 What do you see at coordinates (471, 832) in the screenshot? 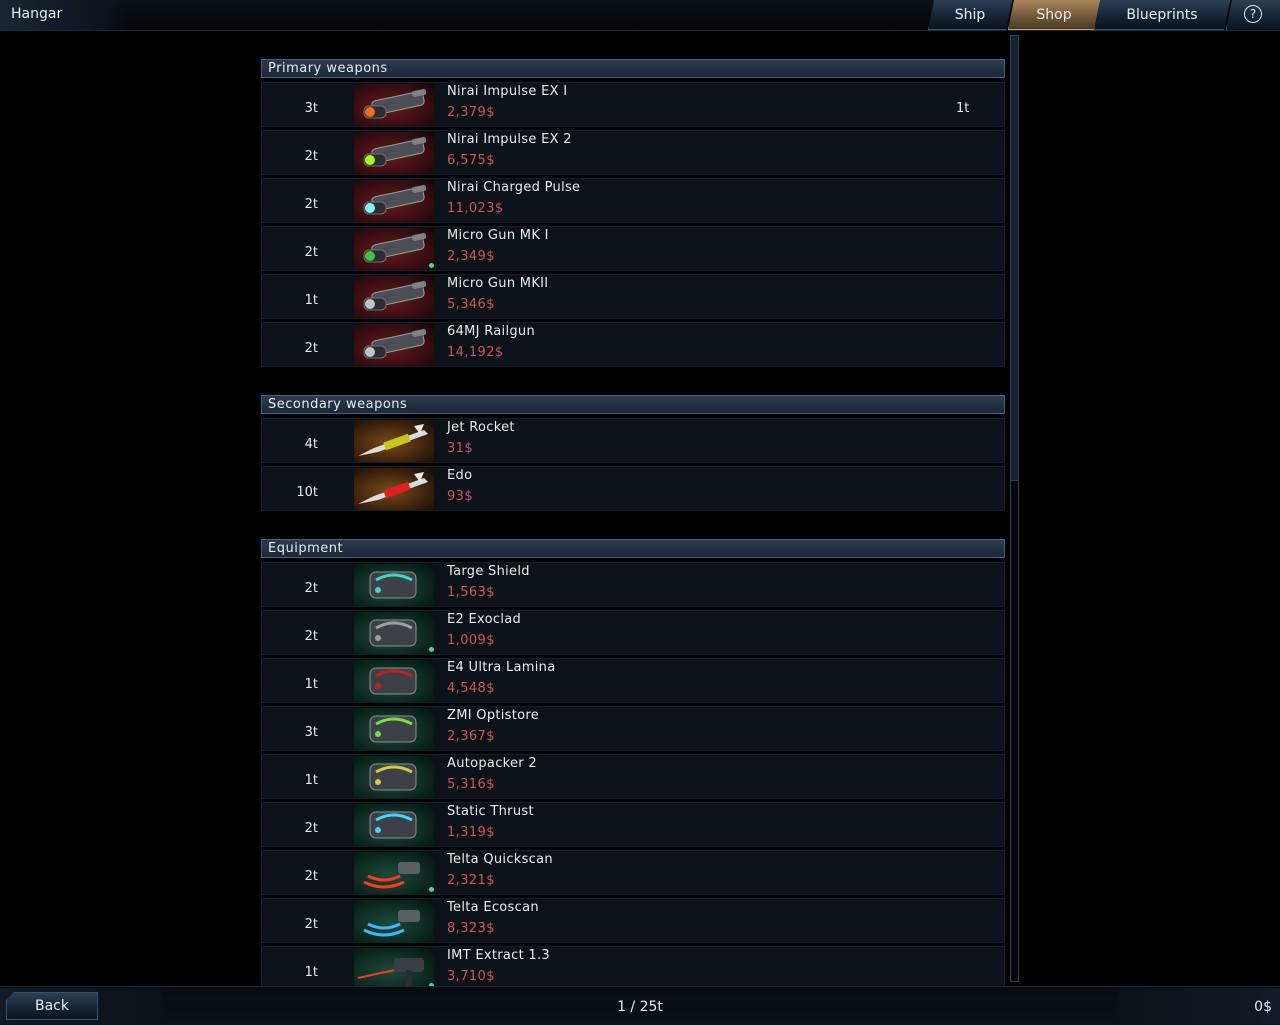
I see `item-price: 1,319$` at bounding box center [471, 832].